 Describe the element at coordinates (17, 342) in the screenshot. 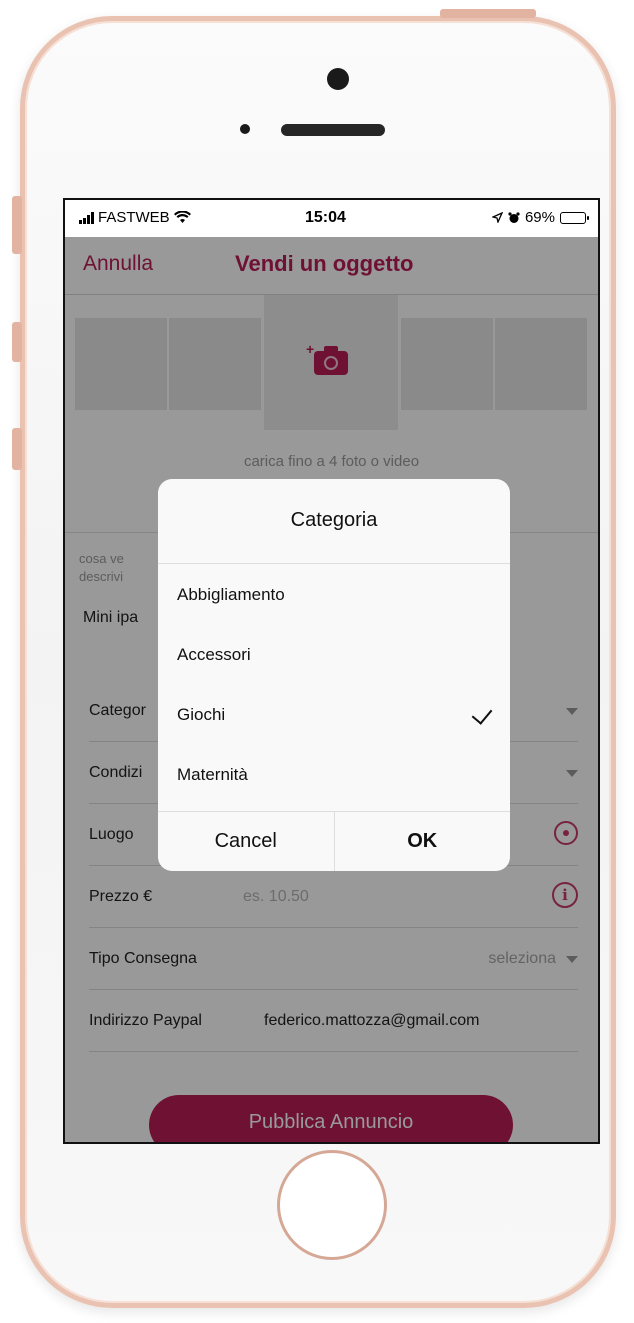

I see `volume-up-button` at that location.